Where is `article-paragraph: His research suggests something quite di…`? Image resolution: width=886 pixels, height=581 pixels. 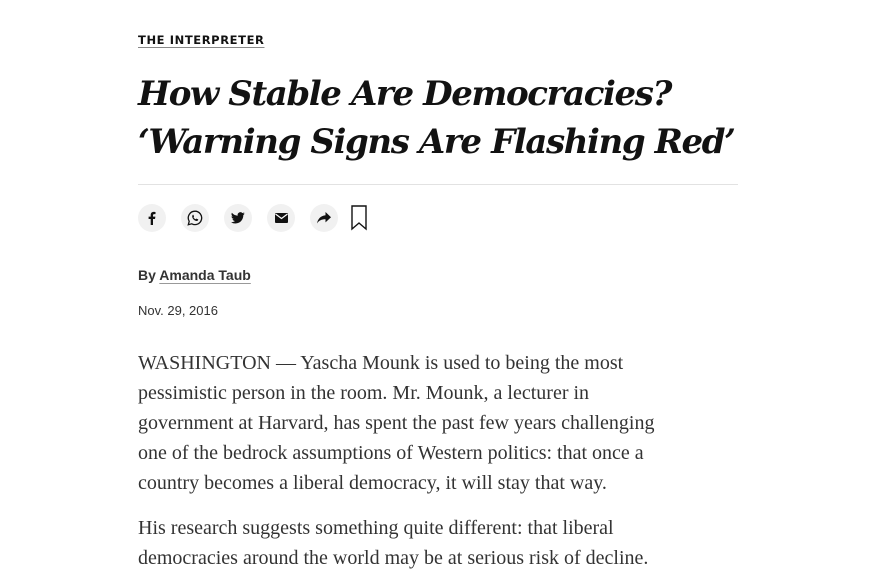
article-paragraph: His research suggests something quite di… is located at coordinates (438, 543).